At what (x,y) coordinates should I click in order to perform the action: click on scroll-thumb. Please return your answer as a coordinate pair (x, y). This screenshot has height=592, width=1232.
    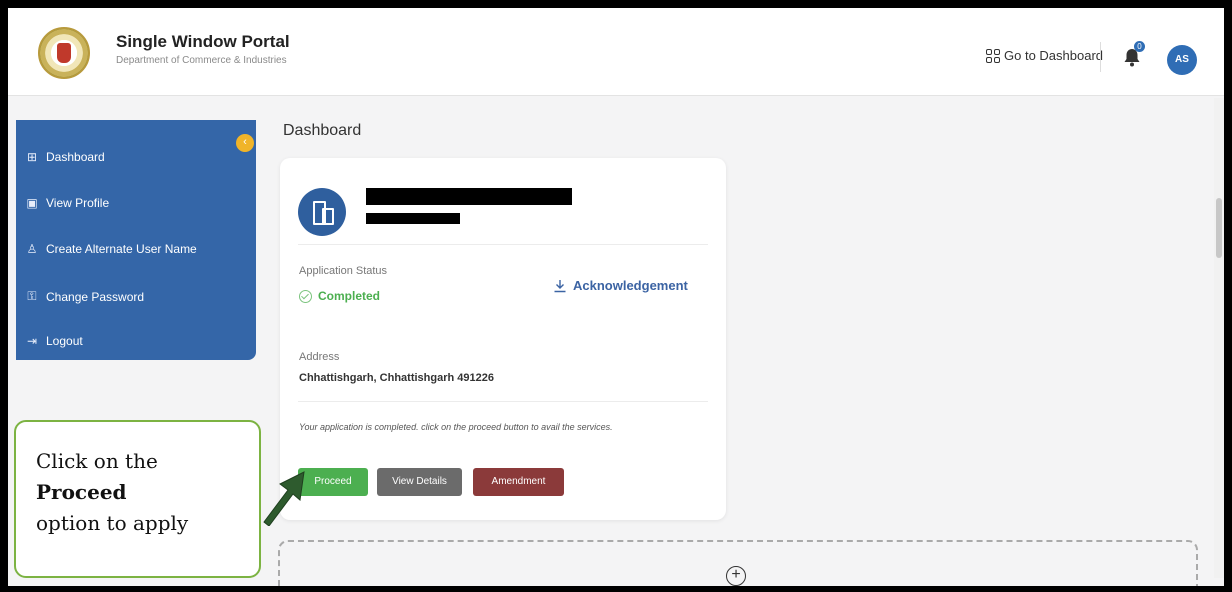
    Looking at the image, I should click on (1219, 228).